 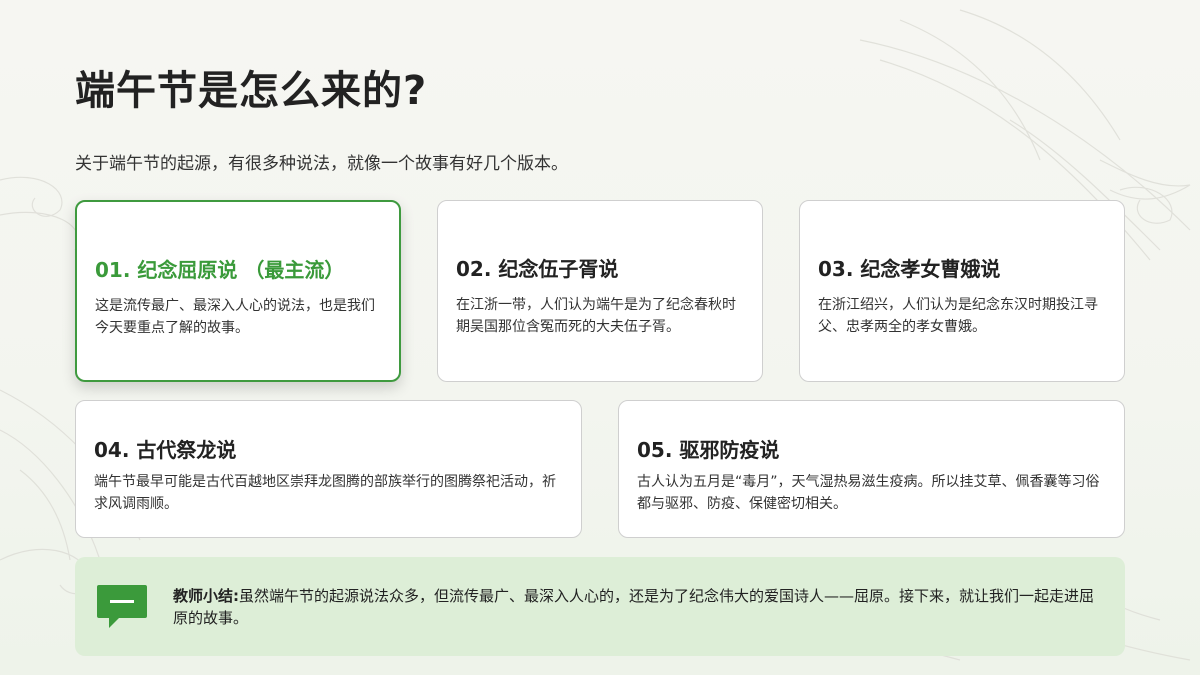 What do you see at coordinates (596, 316) in the screenshot?
I see `card-description: 在江浙一带，人们认为端午是为了纪念春秋时期吴国那位含冤而死的大夫伍子胥。` at bounding box center [596, 316].